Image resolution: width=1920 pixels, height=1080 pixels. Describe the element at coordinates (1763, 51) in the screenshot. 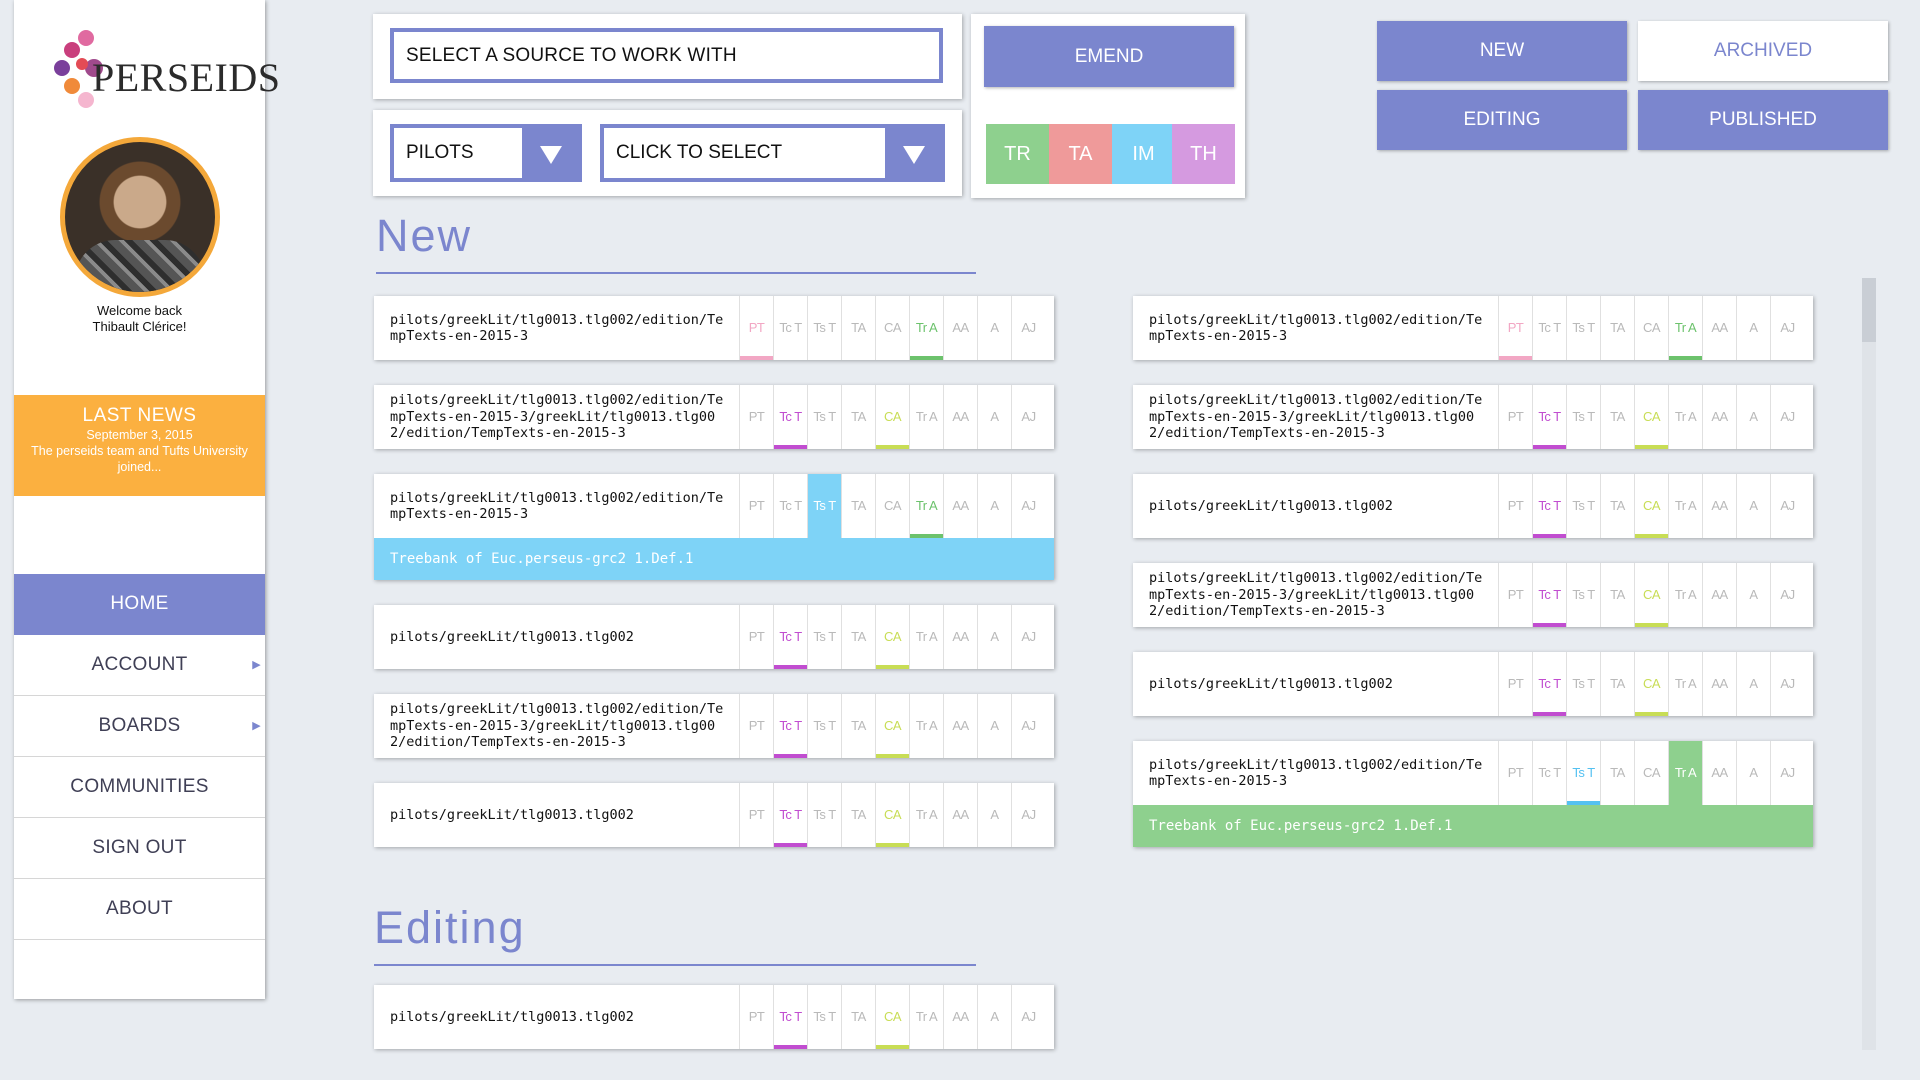

I see `filter-archived-button: ARCHIVED` at that location.